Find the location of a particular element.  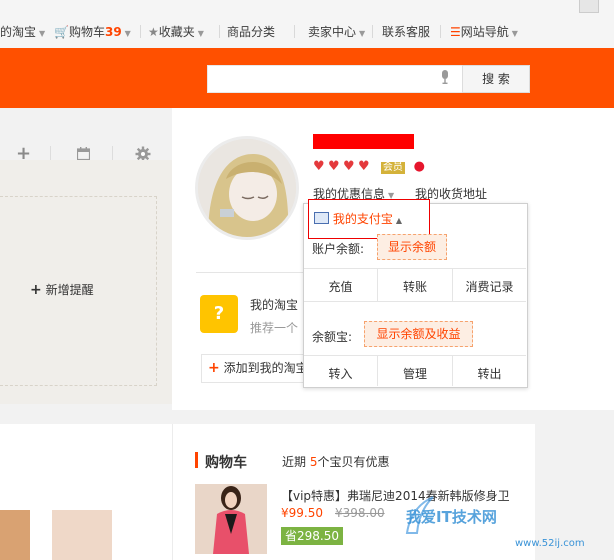

watermark-url: www.52ij.com is located at coordinates (550, 543).